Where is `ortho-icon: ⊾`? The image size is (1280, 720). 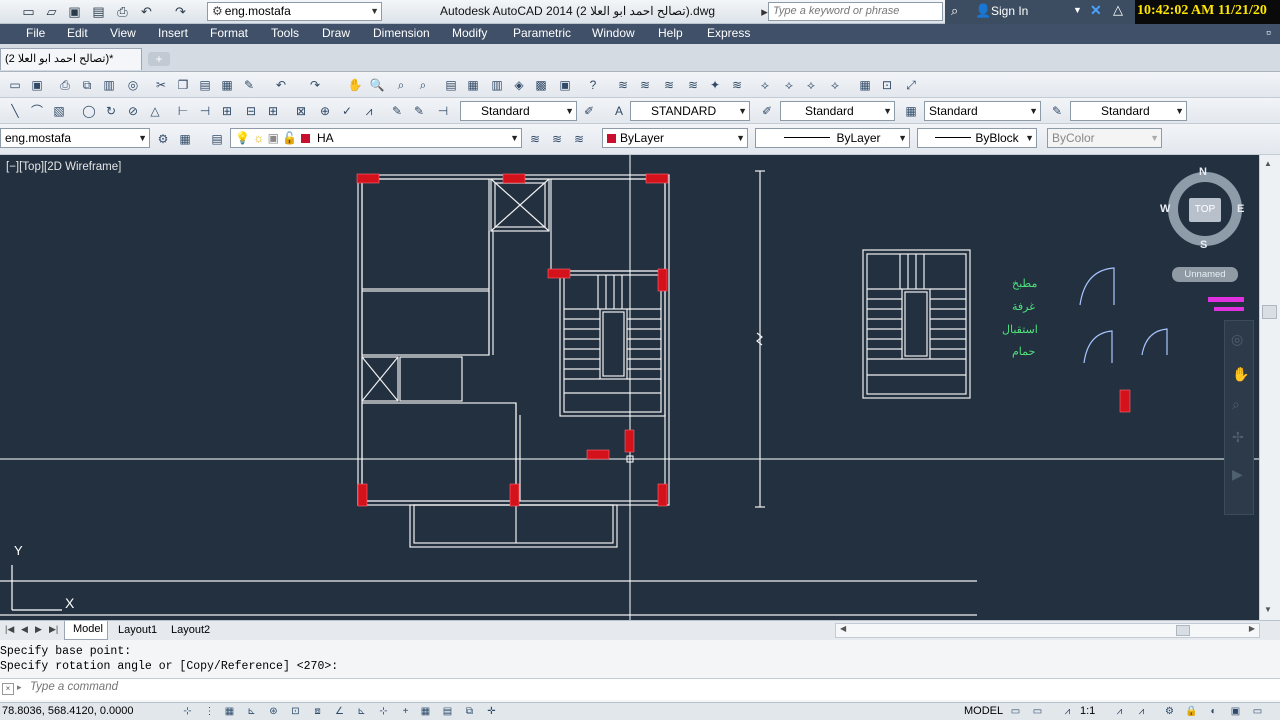
ortho-icon: ⊾ is located at coordinates (251, 711).